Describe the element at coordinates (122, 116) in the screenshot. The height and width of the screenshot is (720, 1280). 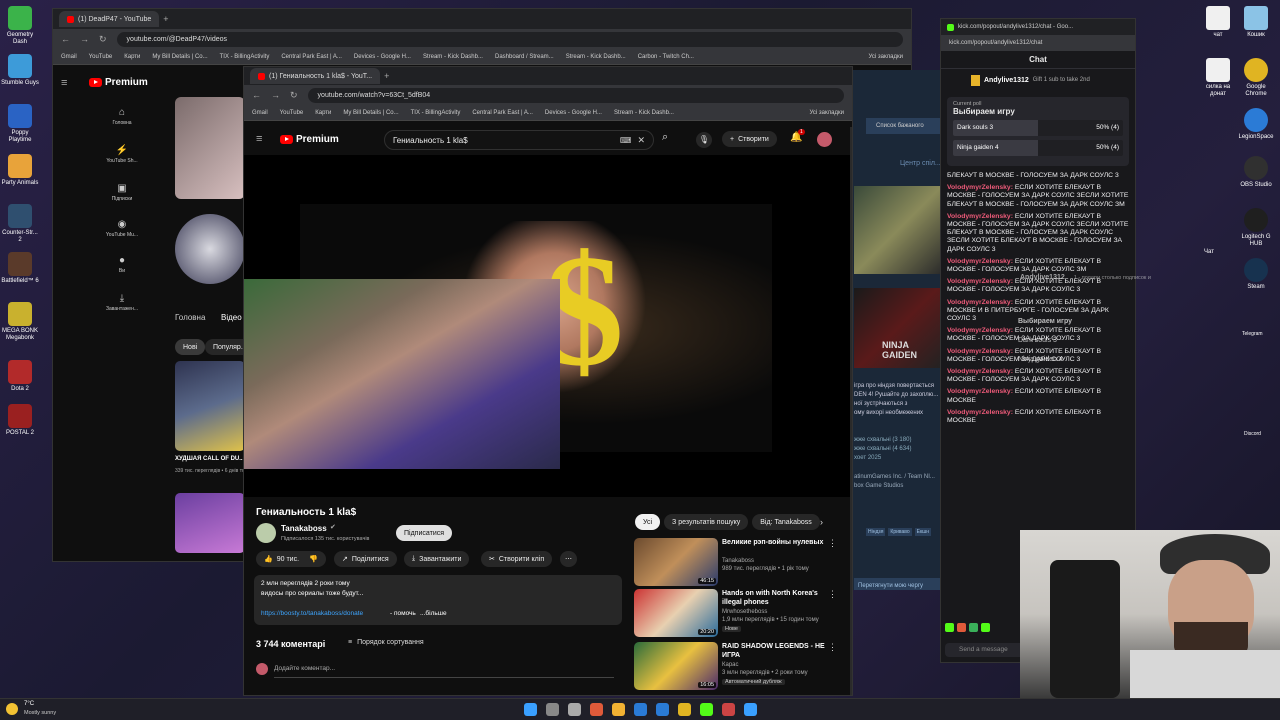
I see `sidebar-item: ⌂ Головна` at that location.